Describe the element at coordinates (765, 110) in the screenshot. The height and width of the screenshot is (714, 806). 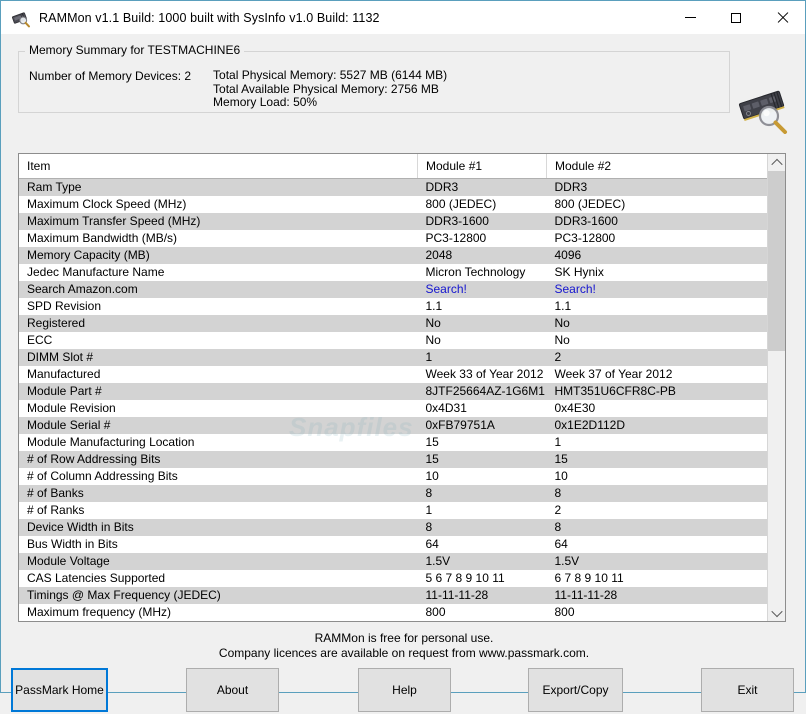
I see `ram-module-magnifier-icon` at that location.